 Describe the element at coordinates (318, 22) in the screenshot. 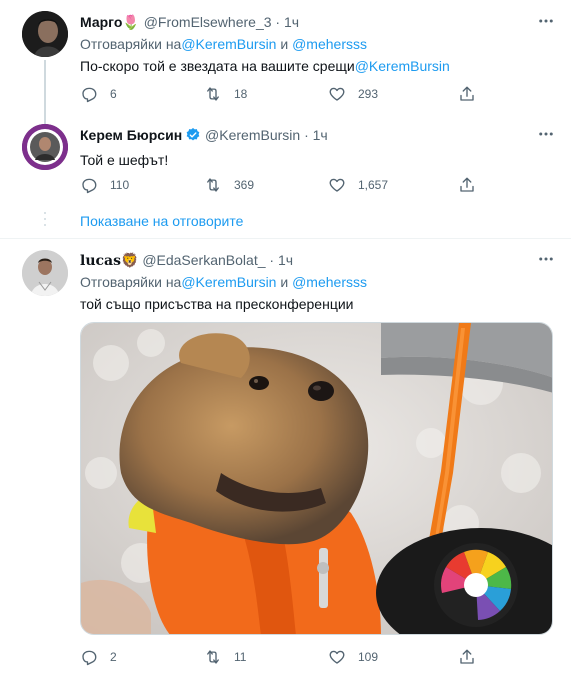

I see `tweet-header: Марго🌷 @FromElsewhere_3 · 1ч` at that location.